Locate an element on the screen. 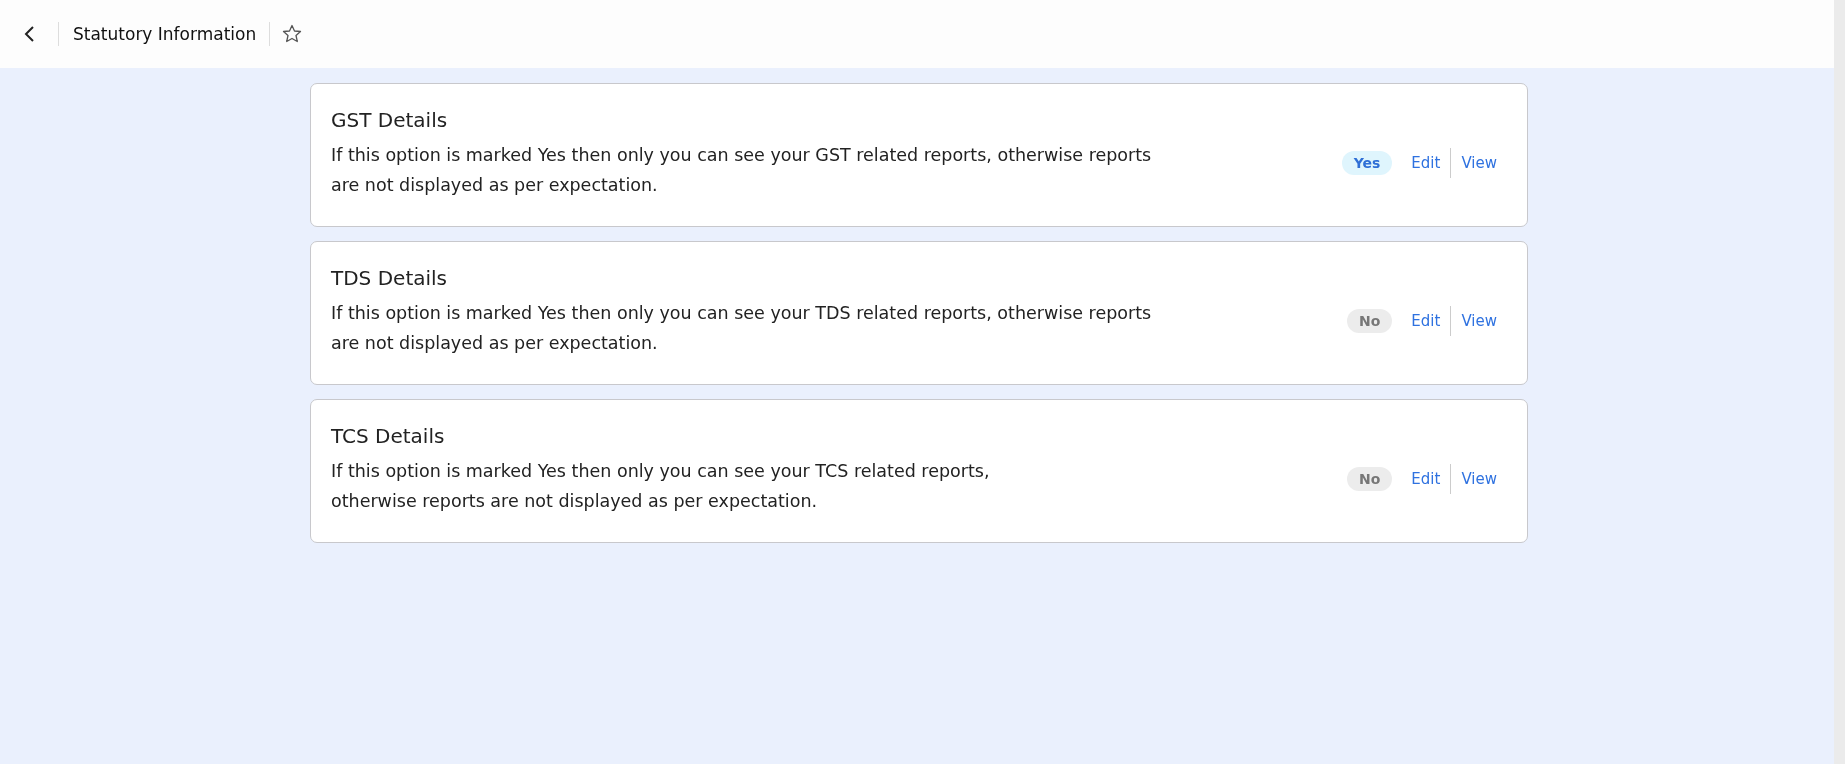  card-description: If this option is marked Yes then only you can see your GST related reports, otherwise reports are not displayed as per expectation. is located at coordinates (742, 170).